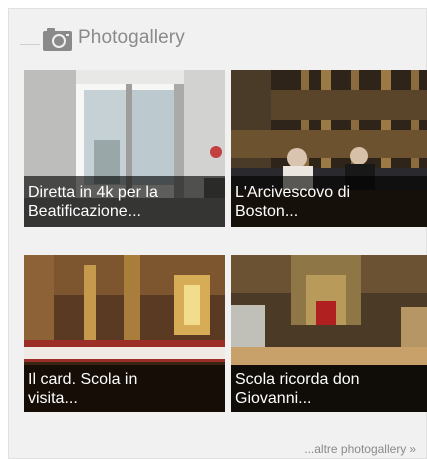 The image size is (427, 459). Describe the element at coordinates (412, 449) in the screenshot. I see `double-chevron-right-icon: »` at that location.